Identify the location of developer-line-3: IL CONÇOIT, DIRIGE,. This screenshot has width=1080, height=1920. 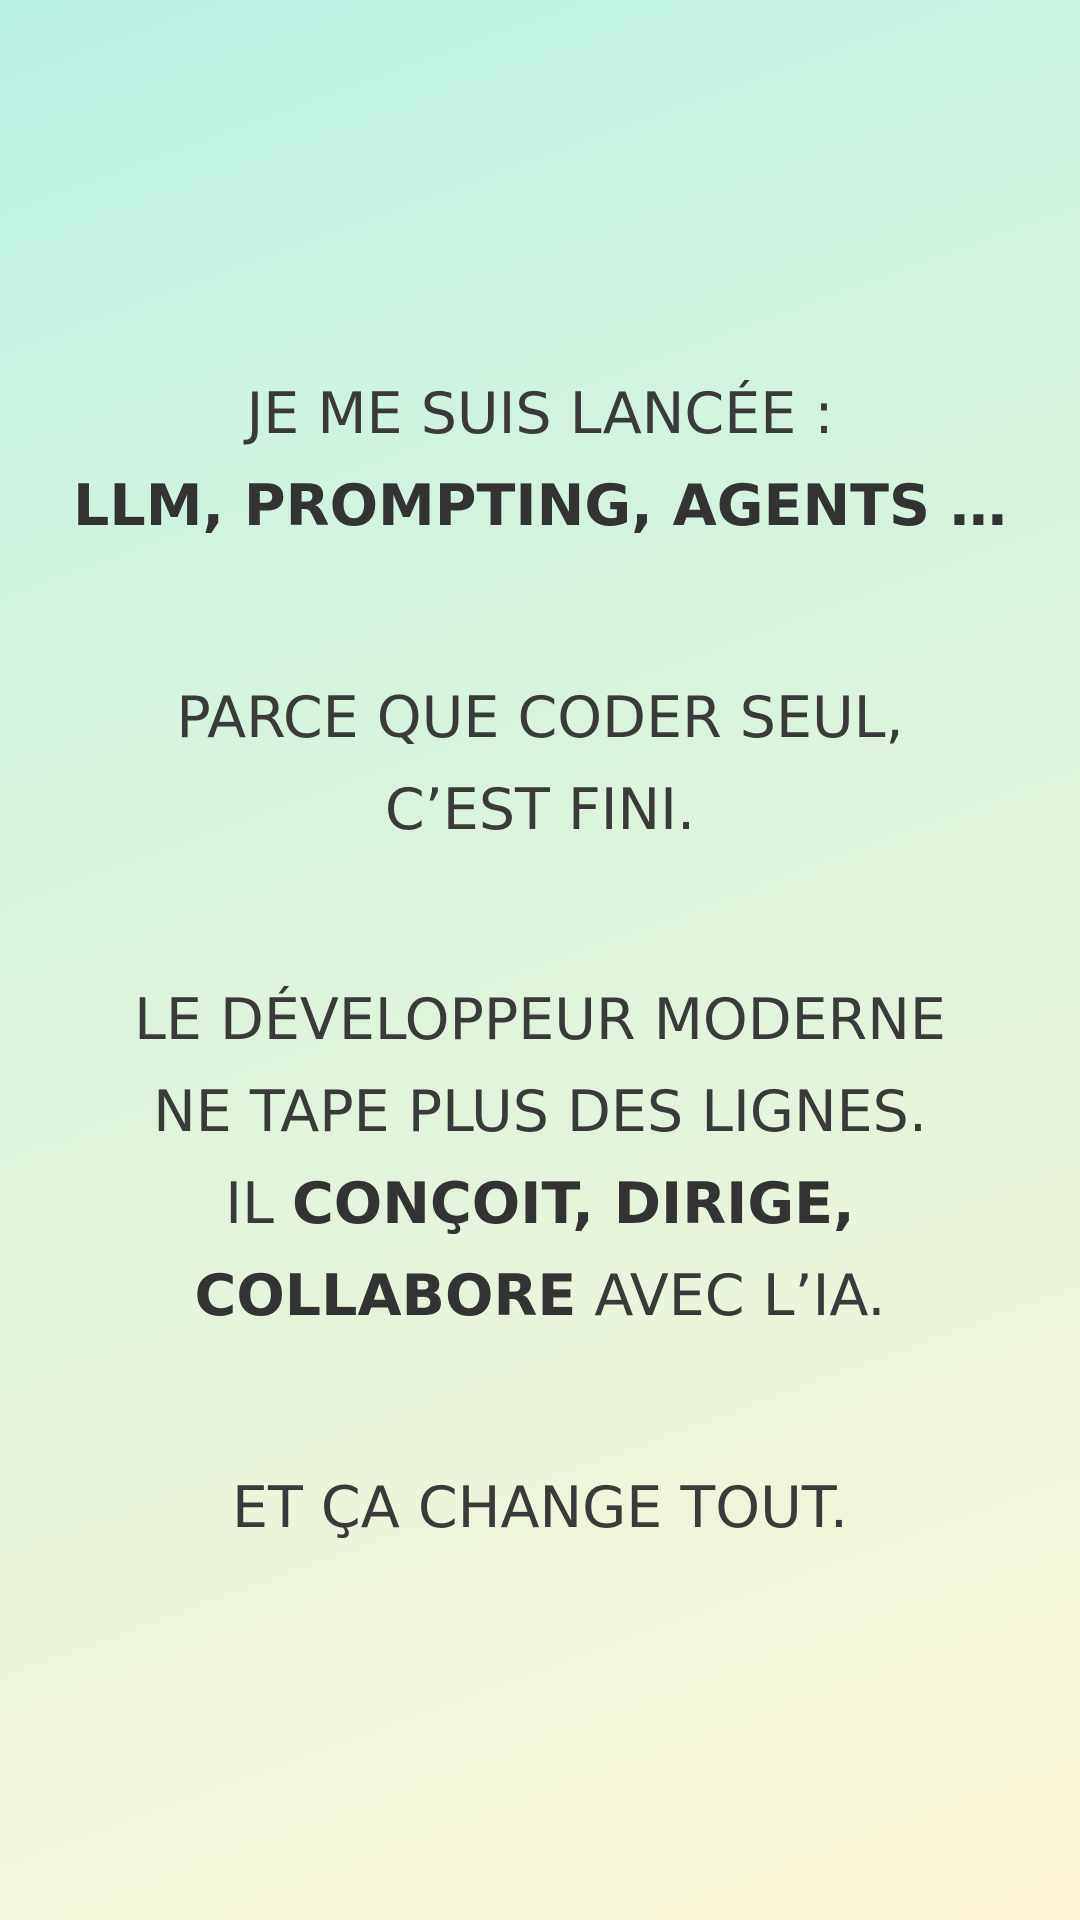
(540, 1204).